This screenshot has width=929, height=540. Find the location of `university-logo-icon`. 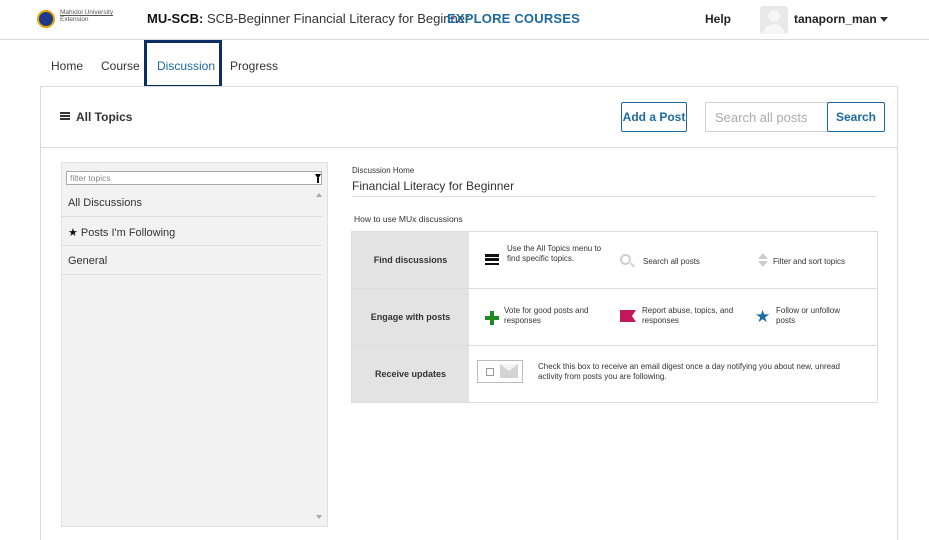

university-logo-icon is located at coordinates (46, 19).